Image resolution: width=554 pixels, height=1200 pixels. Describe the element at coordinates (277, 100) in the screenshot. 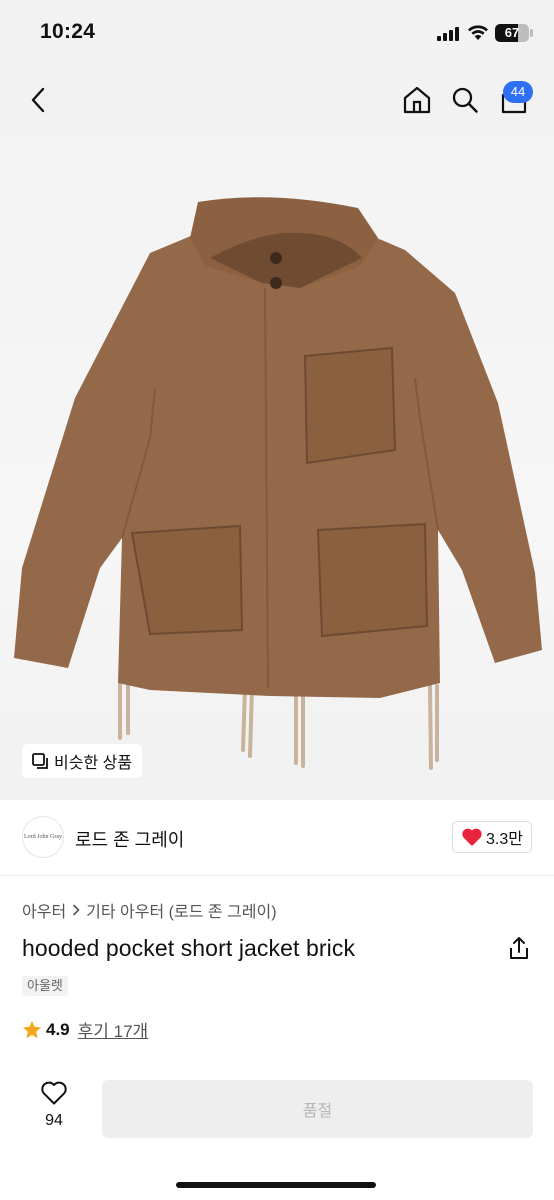

I see `nav-bar` at that location.